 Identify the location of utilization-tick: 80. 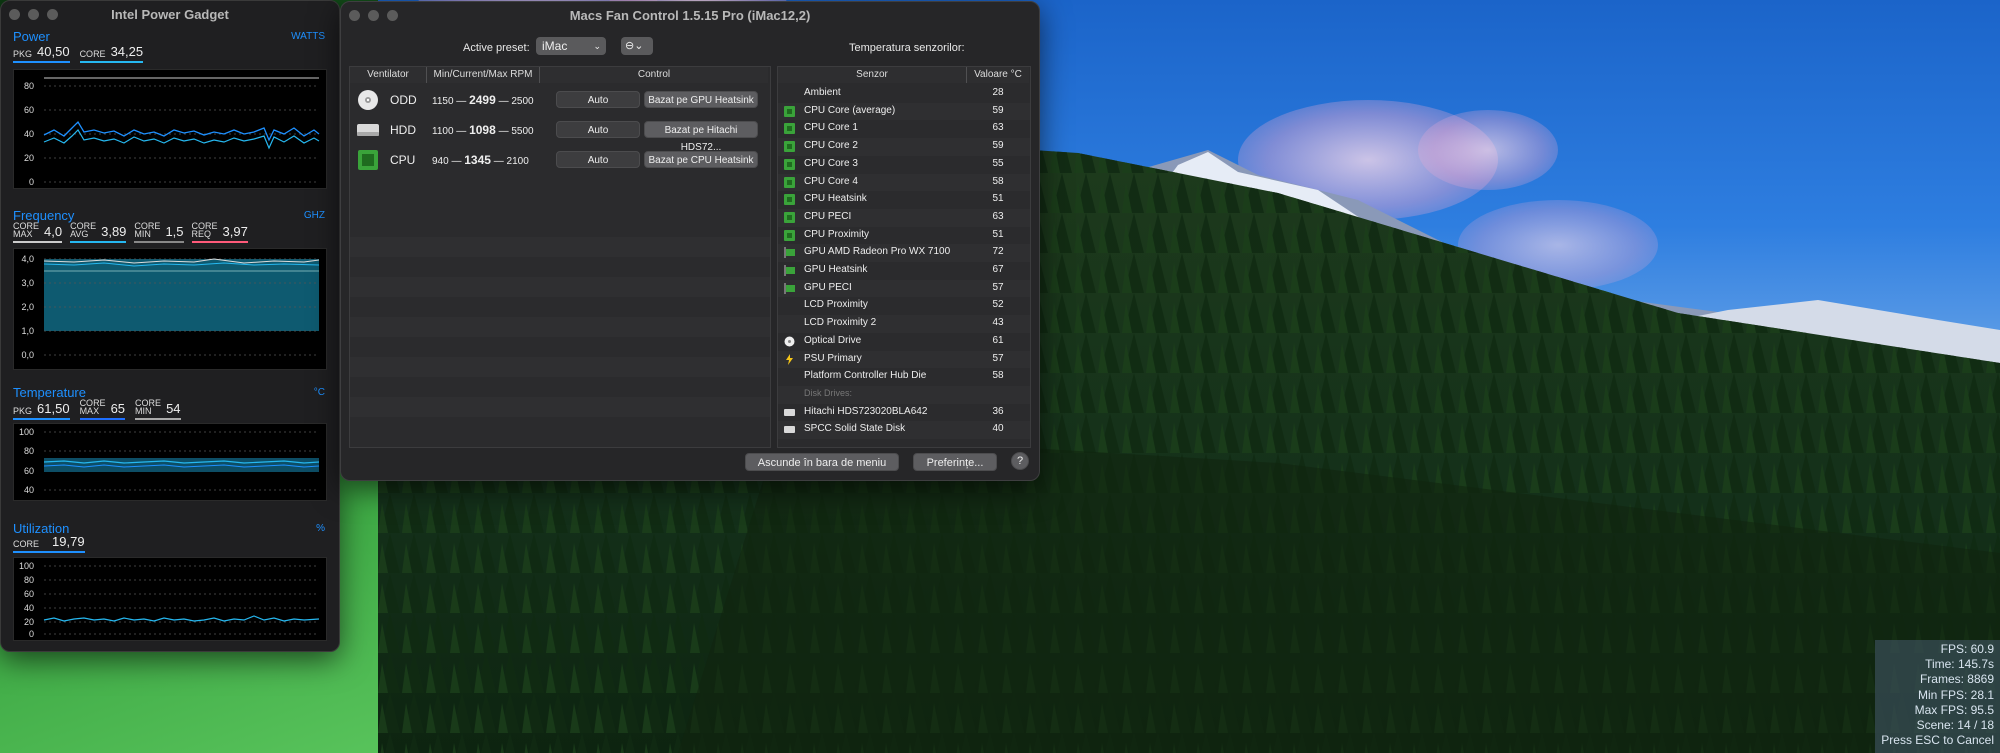
(29, 580).